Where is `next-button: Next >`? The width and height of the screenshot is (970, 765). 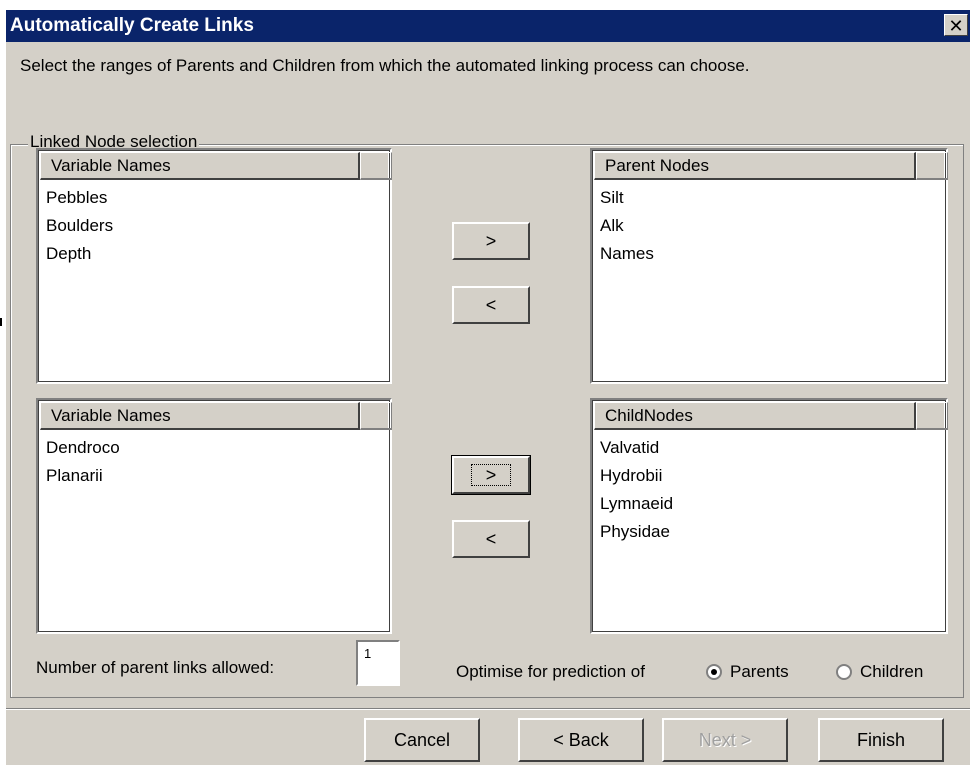
next-button: Next > is located at coordinates (725, 740).